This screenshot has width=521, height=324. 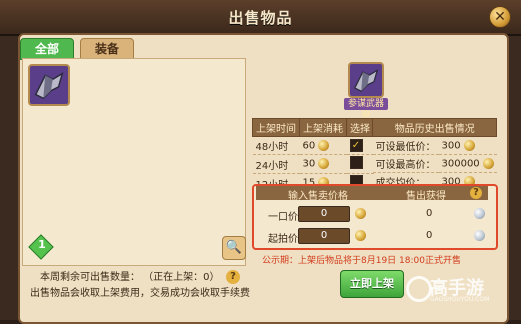 What do you see at coordinates (434, 127) in the screenshot?
I see `column-header: 物品历史出售情况` at bounding box center [434, 127].